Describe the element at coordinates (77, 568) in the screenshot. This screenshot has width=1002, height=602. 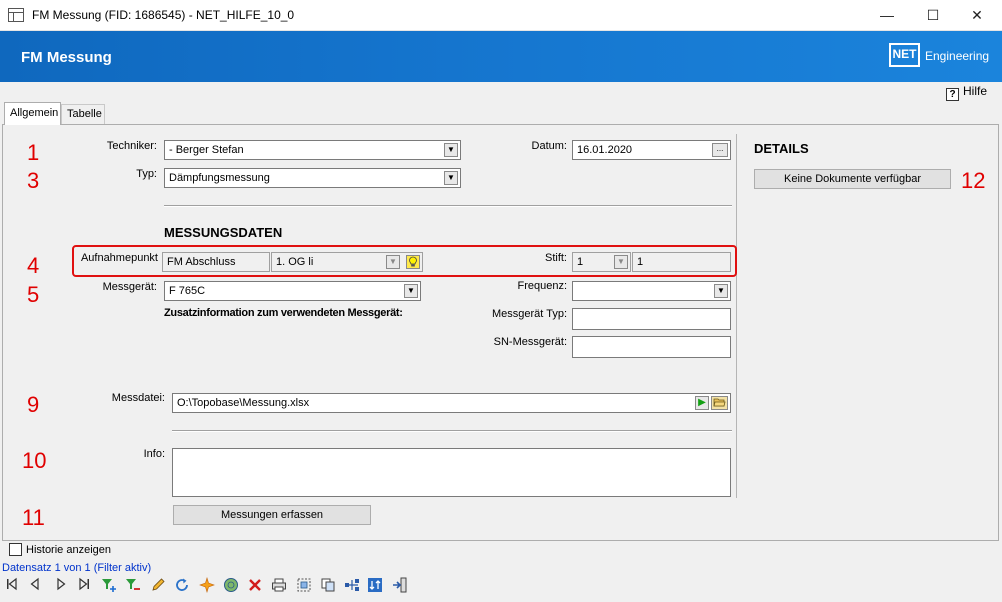
I see `record-status: Datensatz 1 von 1 (Filter aktiv)` at that location.